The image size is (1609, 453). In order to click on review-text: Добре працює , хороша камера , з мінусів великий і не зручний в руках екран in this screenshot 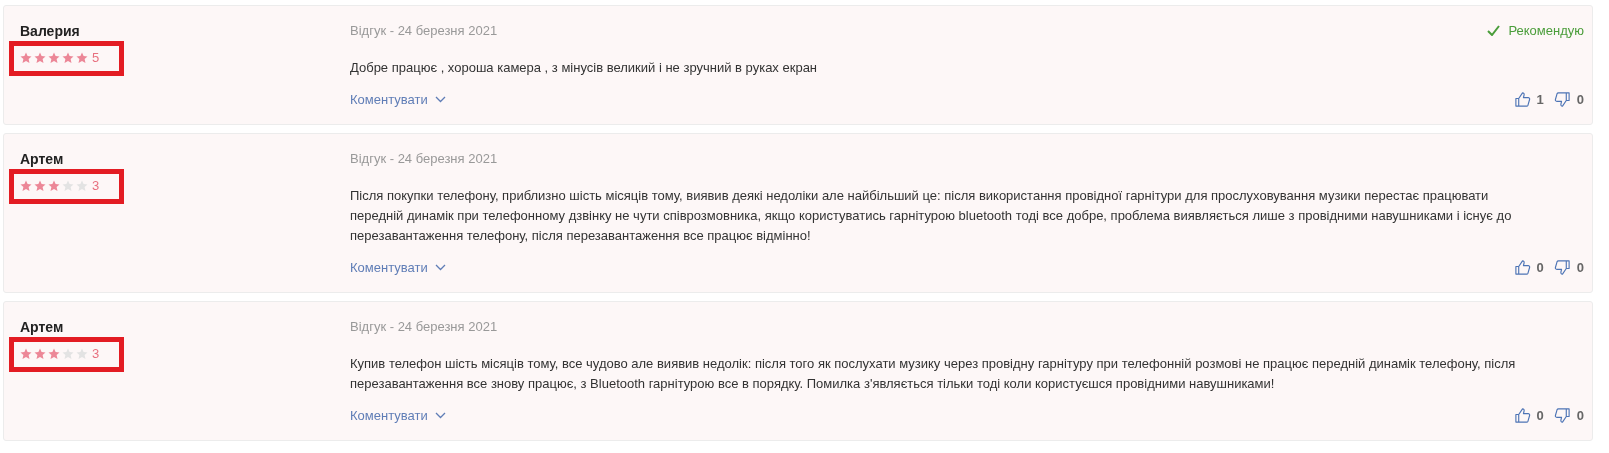, I will do `click(584, 68)`.